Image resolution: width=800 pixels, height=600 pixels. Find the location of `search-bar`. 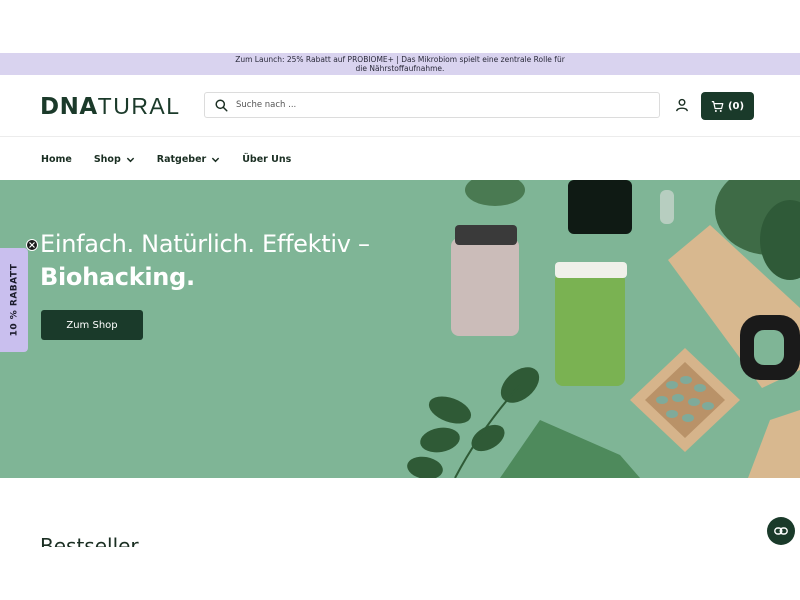

search-bar is located at coordinates (432, 105).